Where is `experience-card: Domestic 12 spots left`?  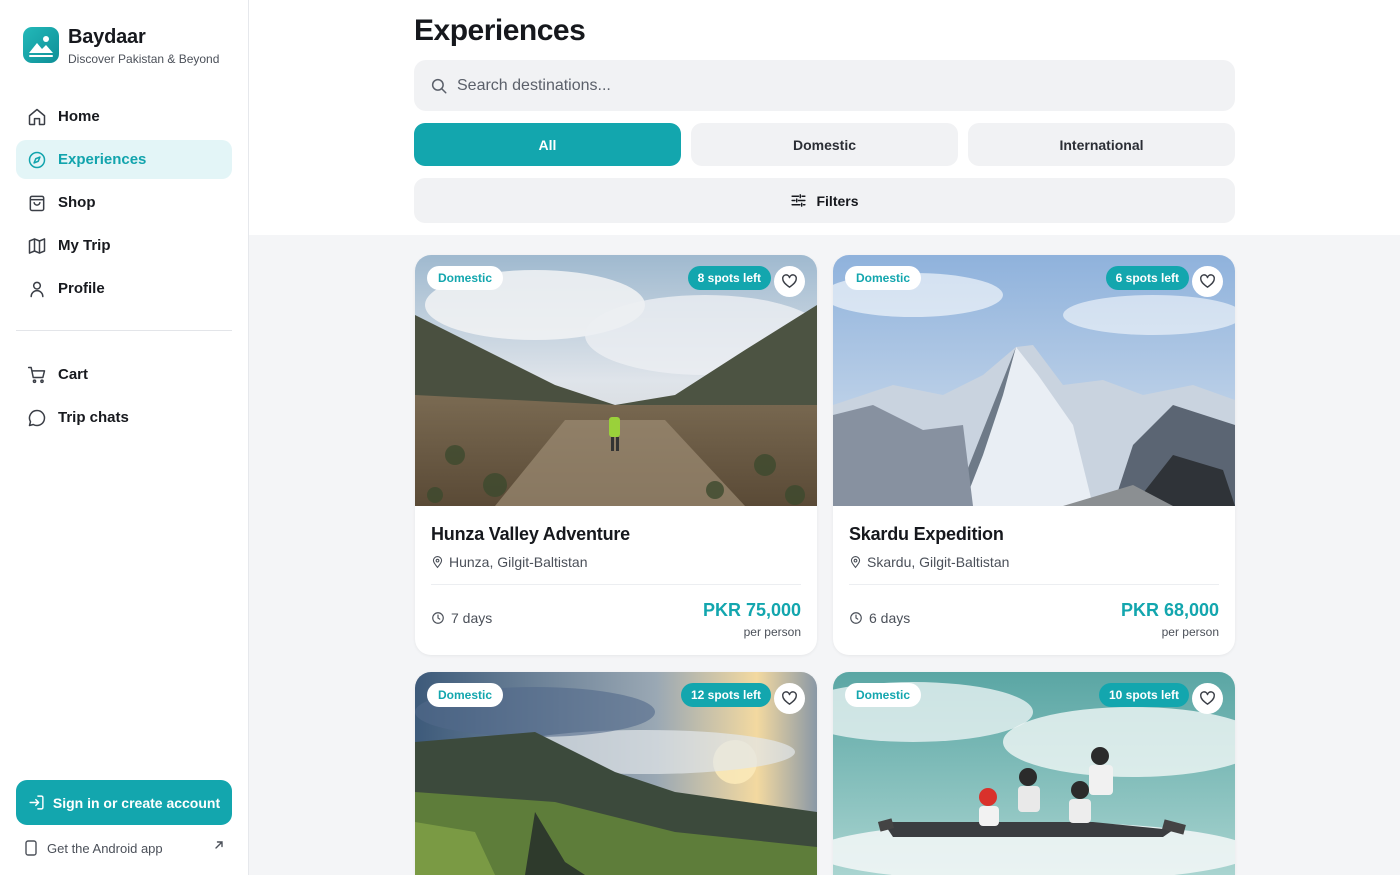
experience-card: Domestic 12 spots left is located at coordinates (616, 773).